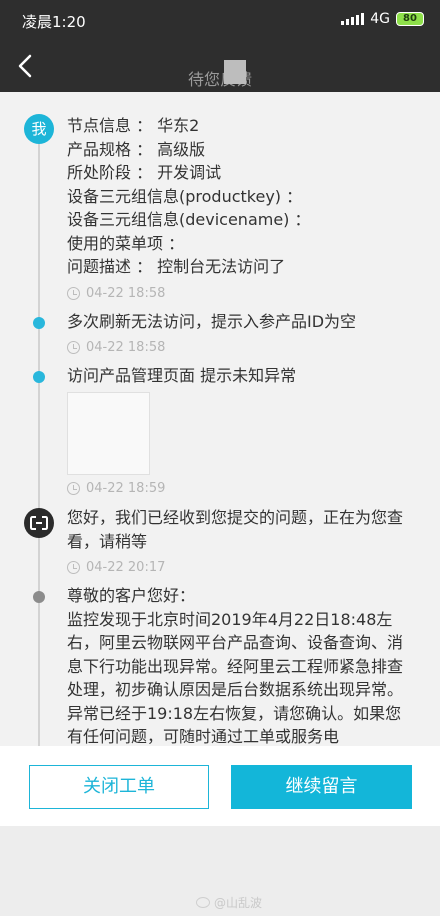 The width and height of the screenshot is (440, 916). What do you see at coordinates (321, 787) in the screenshot?
I see `continue-message-button: 继续留言` at bounding box center [321, 787].